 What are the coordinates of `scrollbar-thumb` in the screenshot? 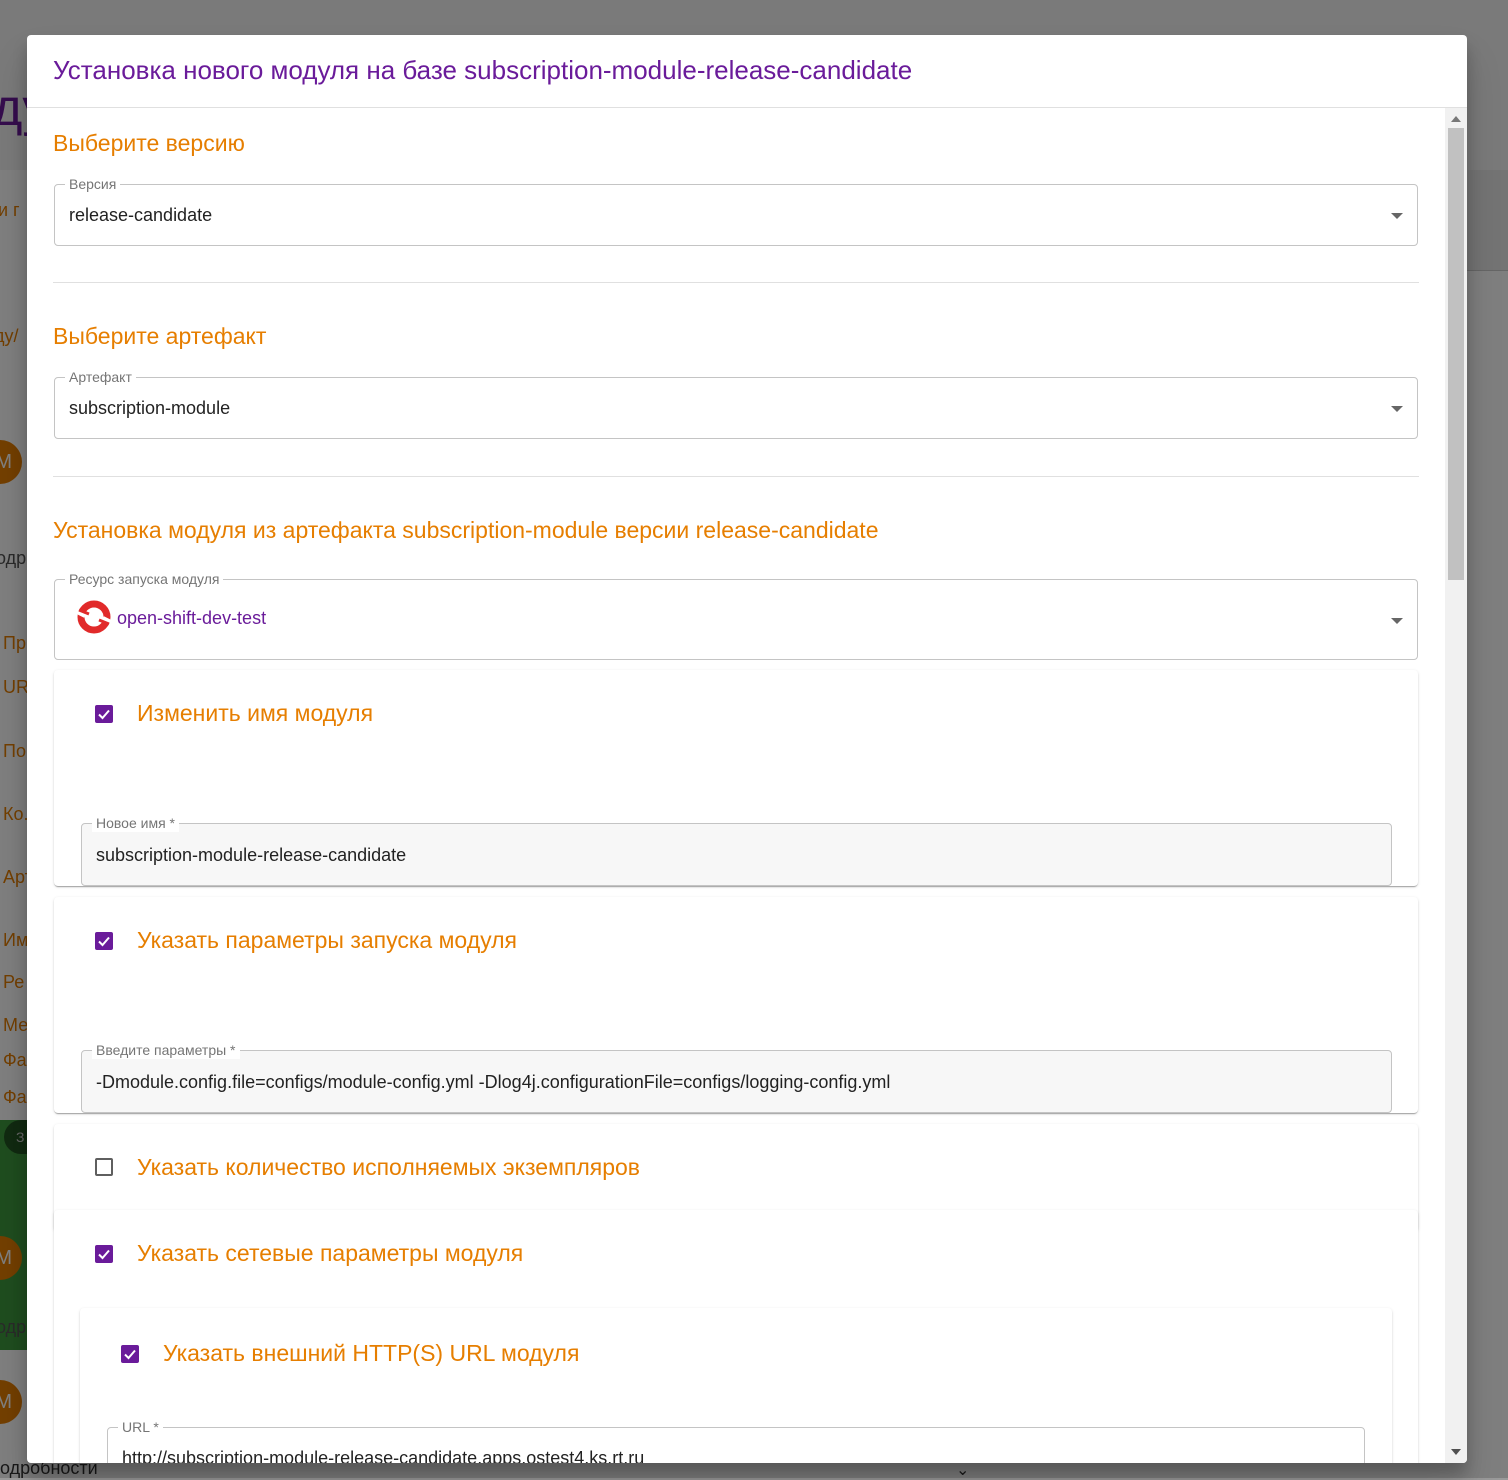 It's located at (1456, 354).